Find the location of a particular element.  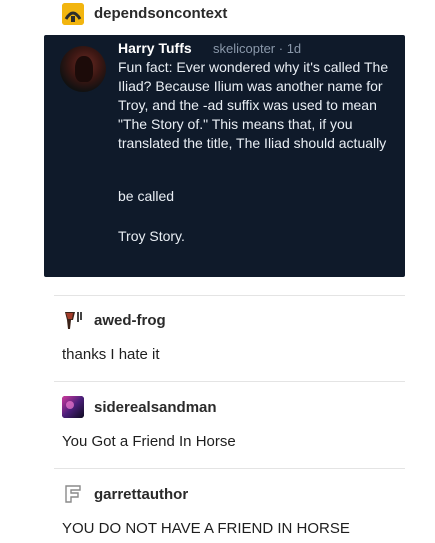

reblog-text-garrettauthor: YOU DO NOT HAVE A FRIEND IN HORSE is located at coordinates (206, 528).